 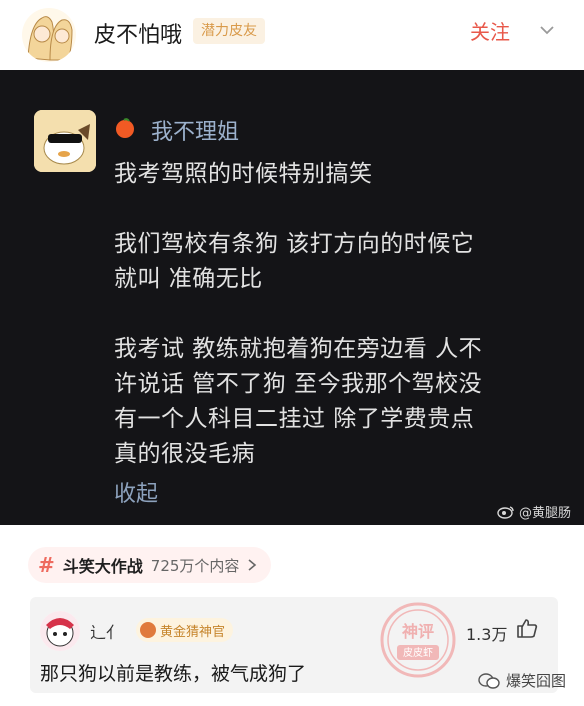 I want to click on post-text-line: 有一个人科目二挂过 除了学费贵点, so click(x=294, y=419).